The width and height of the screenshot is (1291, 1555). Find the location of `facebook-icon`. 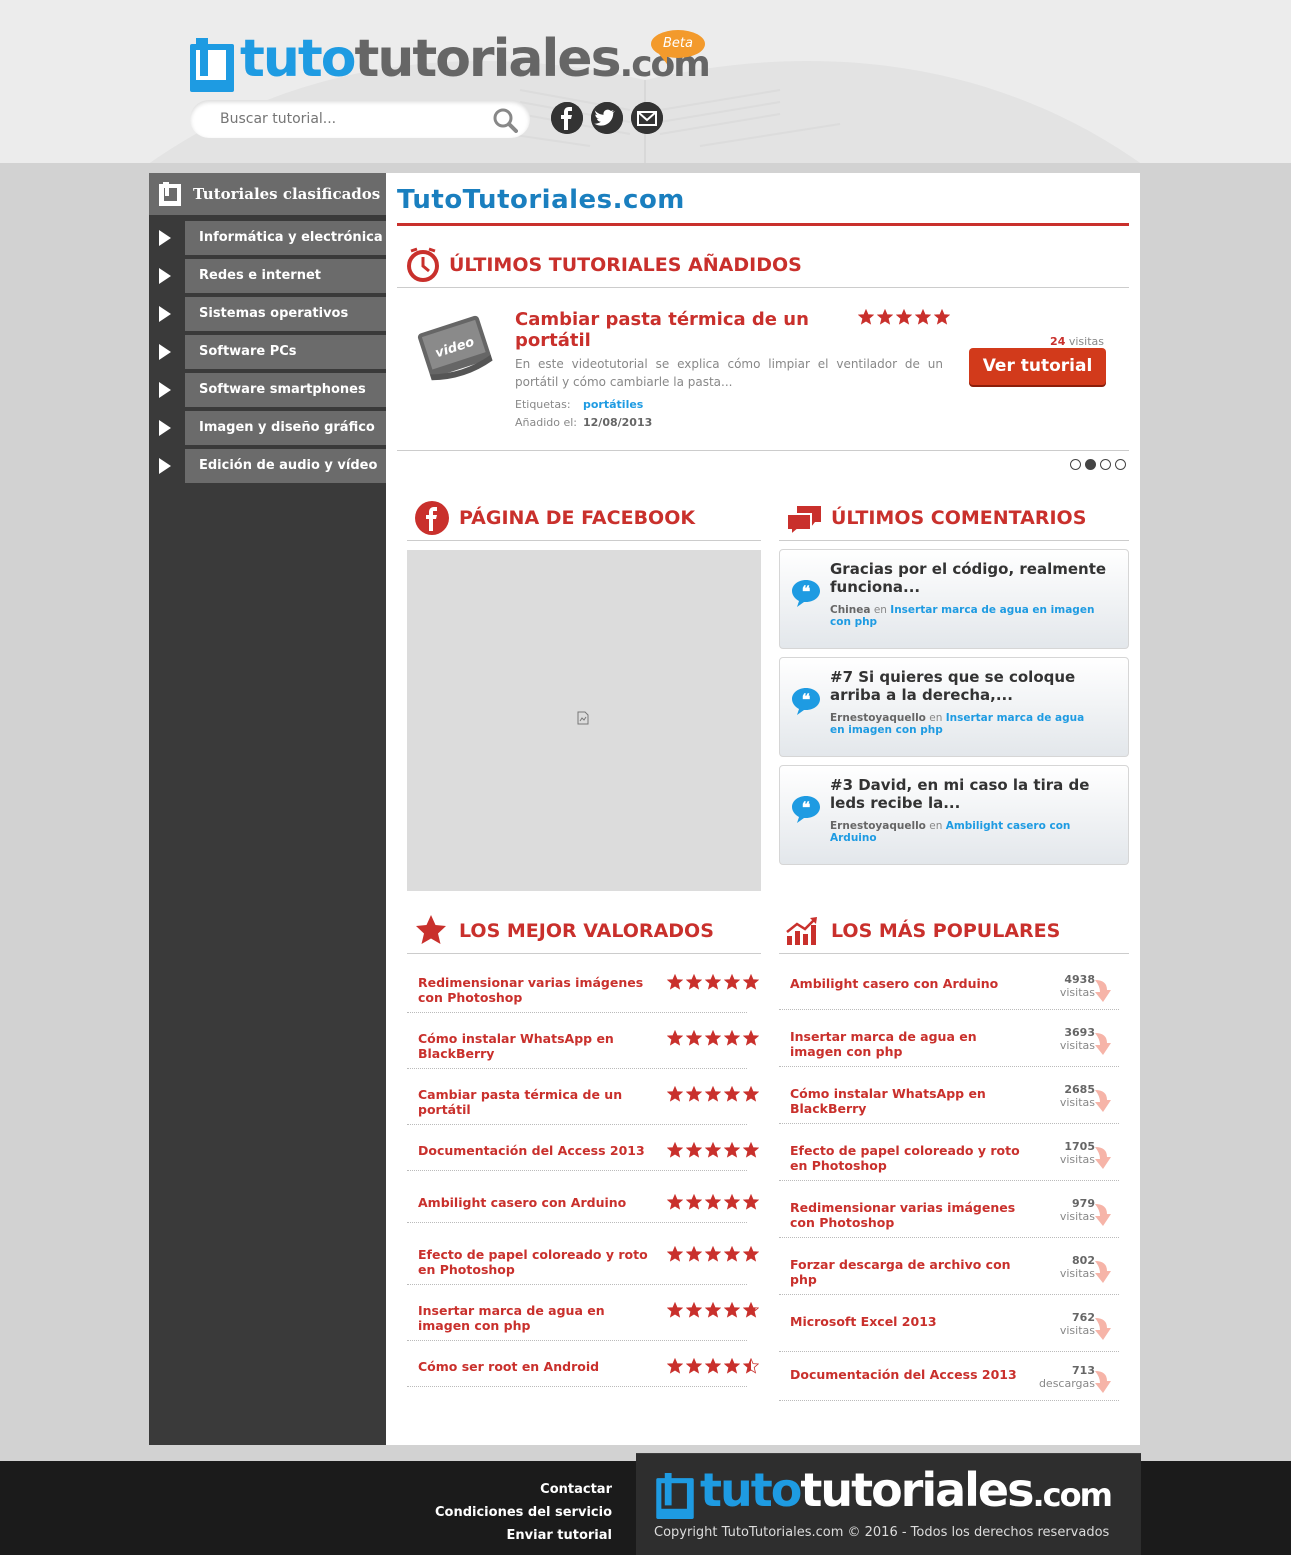

facebook-icon is located at coordinates (567, 118).